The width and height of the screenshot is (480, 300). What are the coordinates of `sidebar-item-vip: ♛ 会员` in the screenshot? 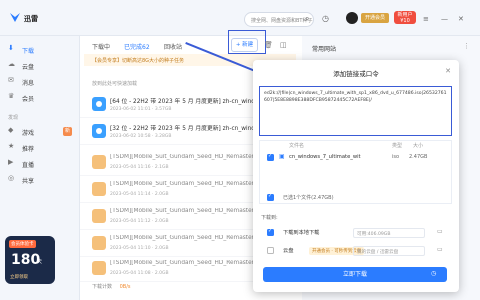 It's located at (40, 98).